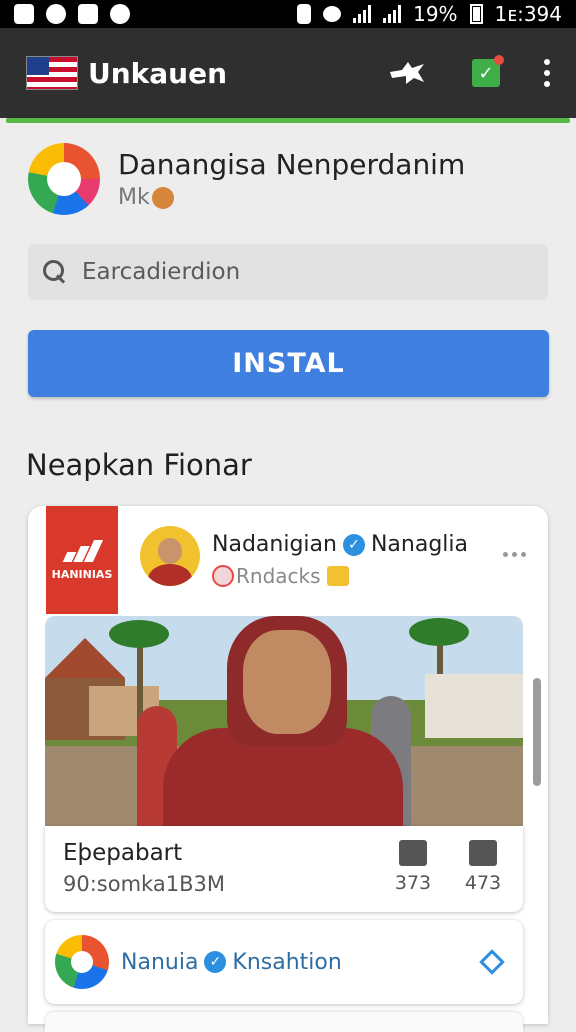 The width and height of the screenshot is (576, 1032). I want to click on post-info: Eþepabart 90:somka1B3M 373 473, so click(284, 869).